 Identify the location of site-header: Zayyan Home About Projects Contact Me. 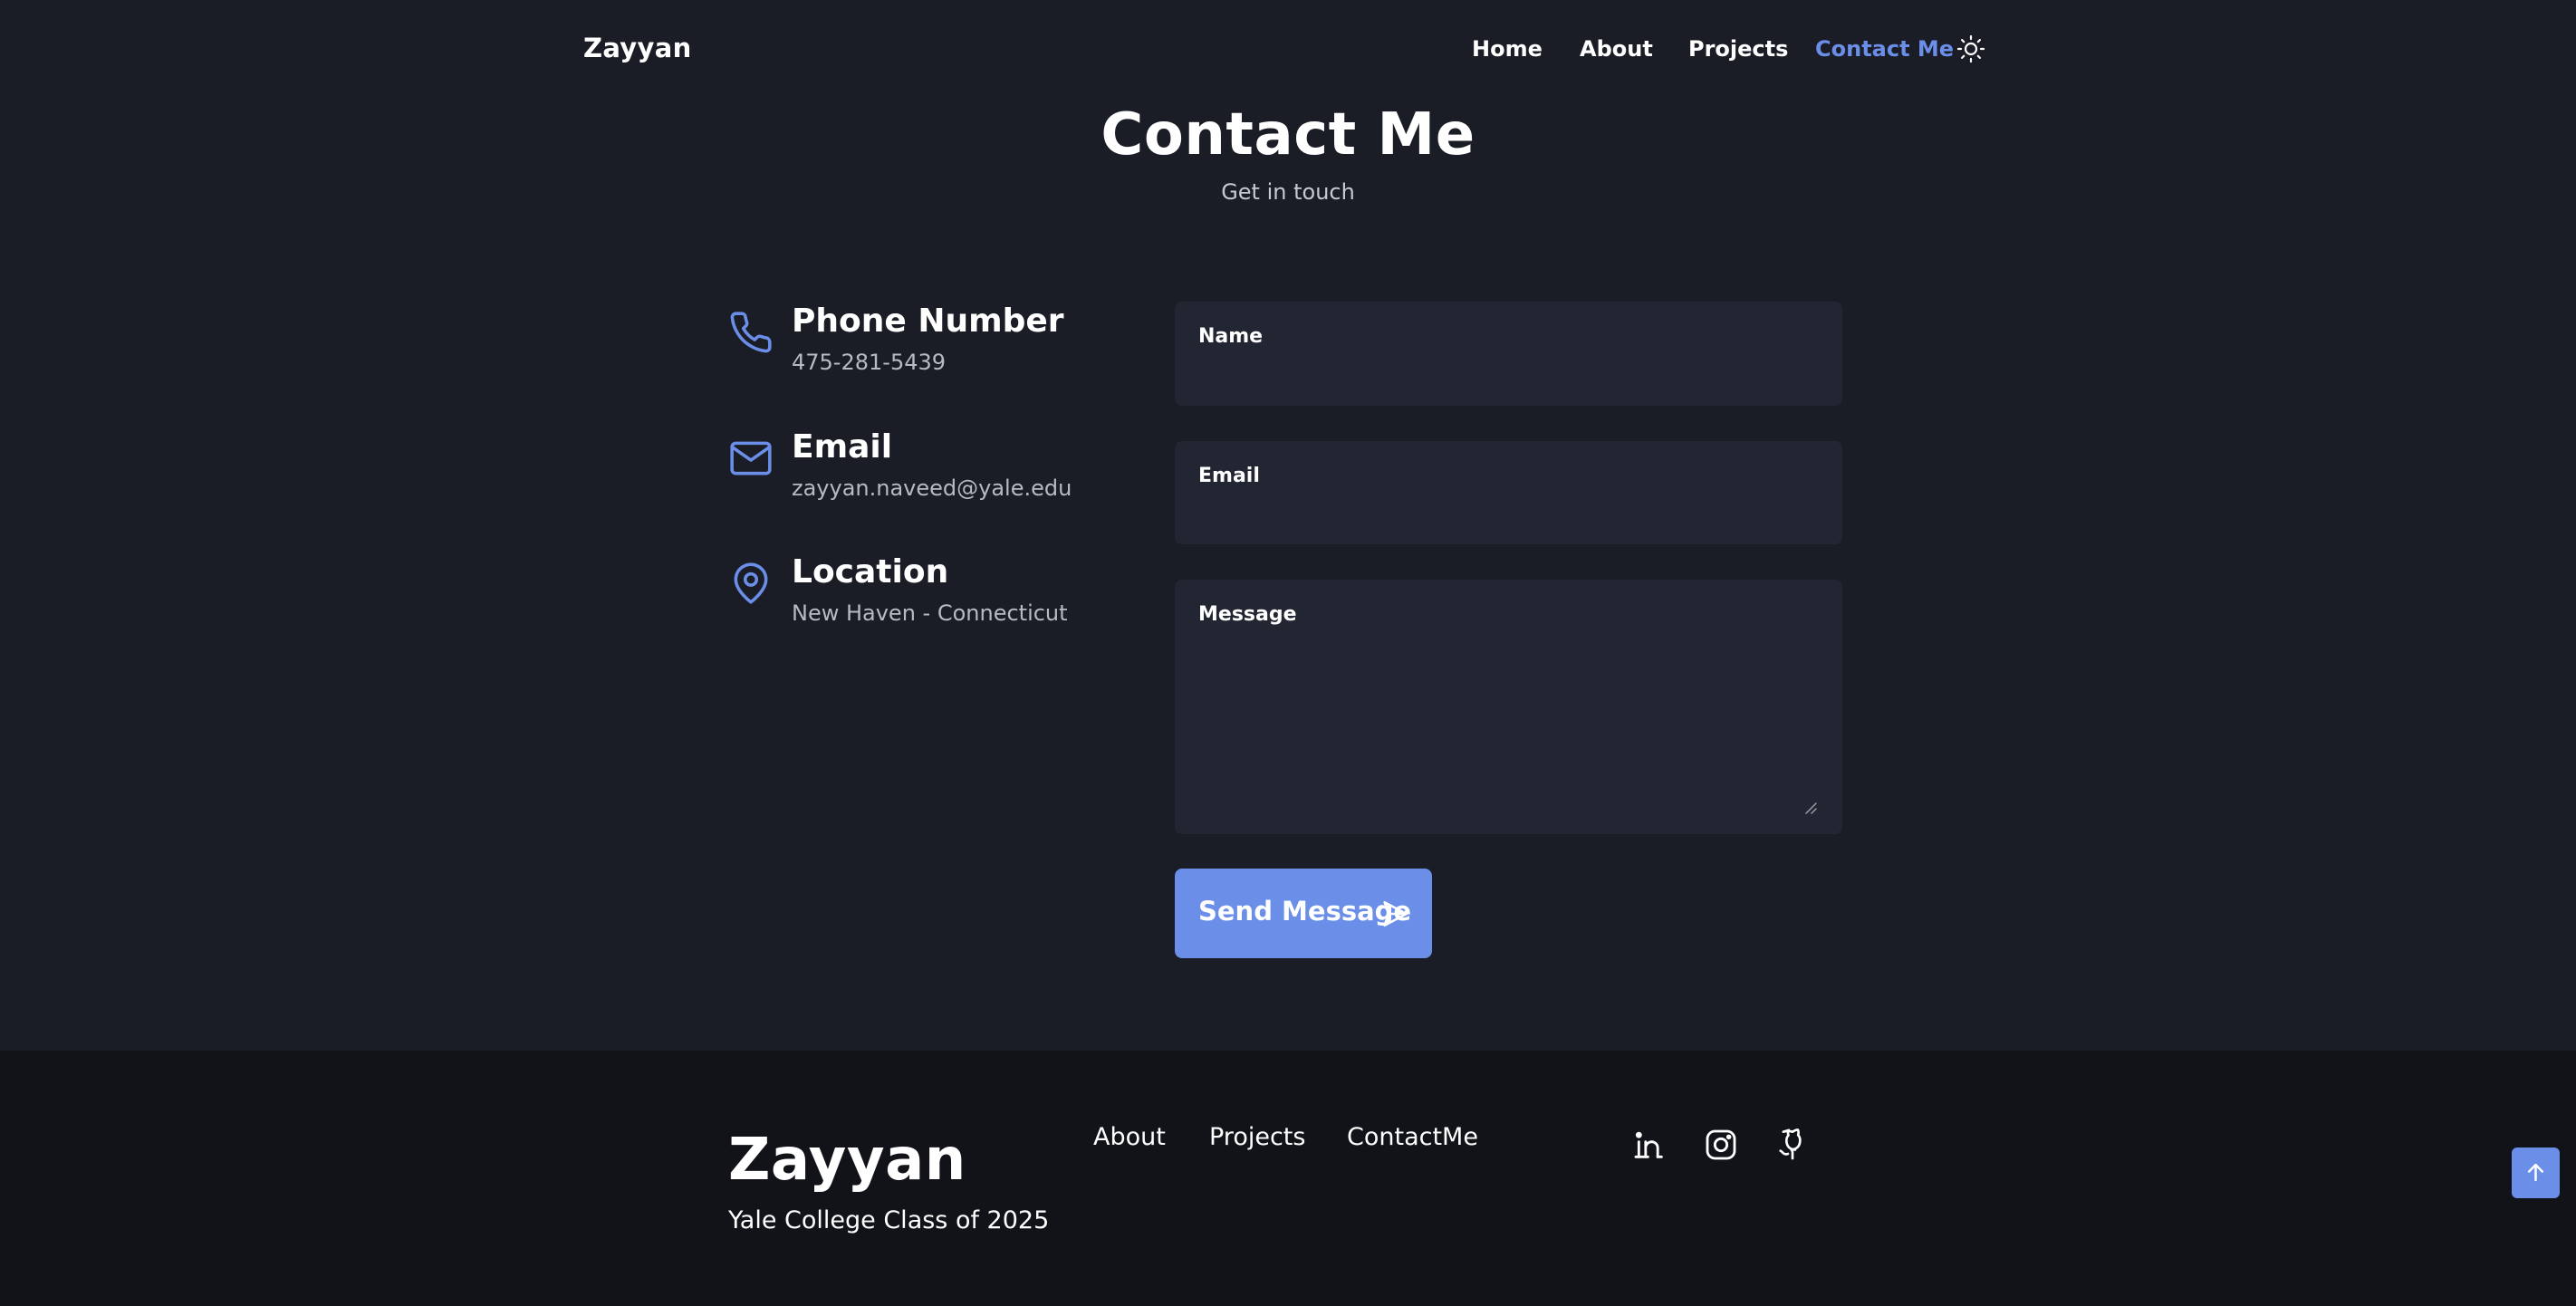
(1288, 51).